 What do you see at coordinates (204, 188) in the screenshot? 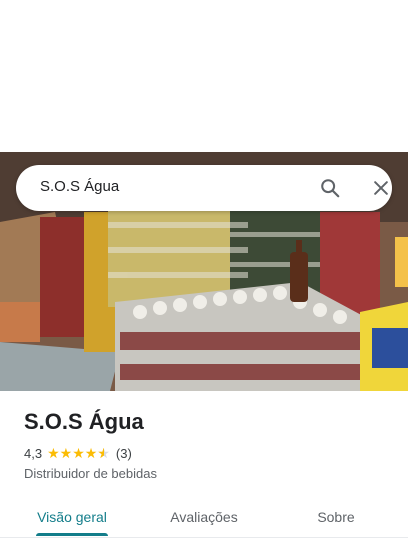
I see `search-bar: S.O.S Água` at bounding box center [204, 188].